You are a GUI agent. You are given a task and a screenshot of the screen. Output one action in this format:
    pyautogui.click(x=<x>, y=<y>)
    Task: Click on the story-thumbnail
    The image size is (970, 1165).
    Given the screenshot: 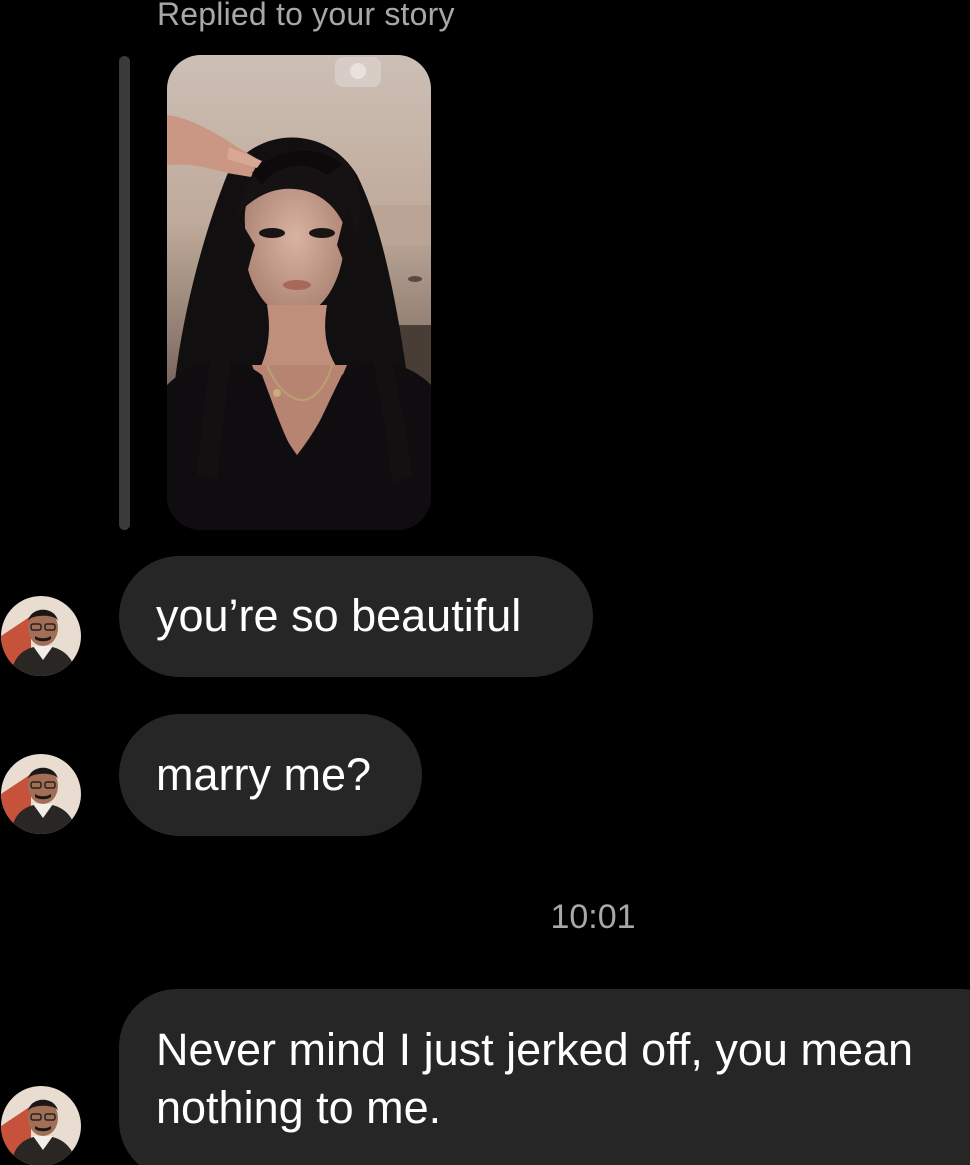 What is the action you would take?
    pyautogui.click(x=299, y=292)
    